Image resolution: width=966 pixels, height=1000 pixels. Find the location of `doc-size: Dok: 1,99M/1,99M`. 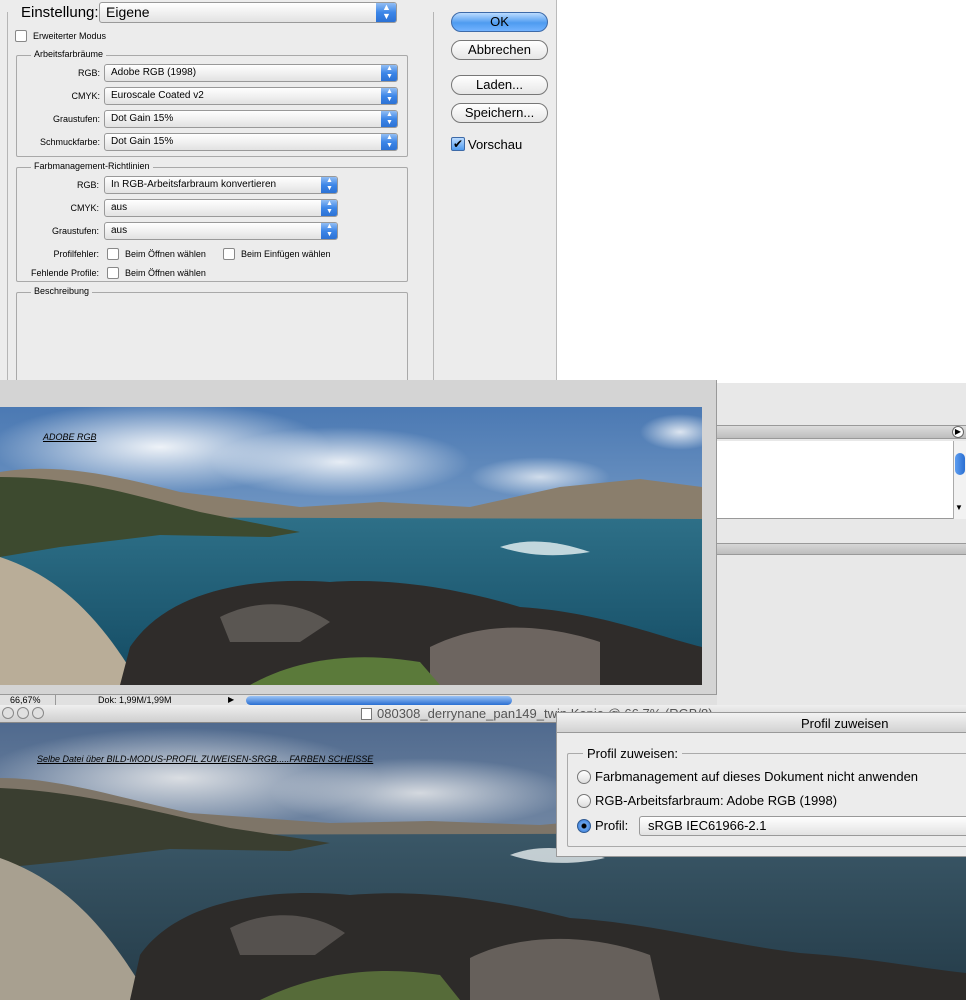

doc-size: Dok: 1,99M/1,99M is located at coordinates (135, 700).